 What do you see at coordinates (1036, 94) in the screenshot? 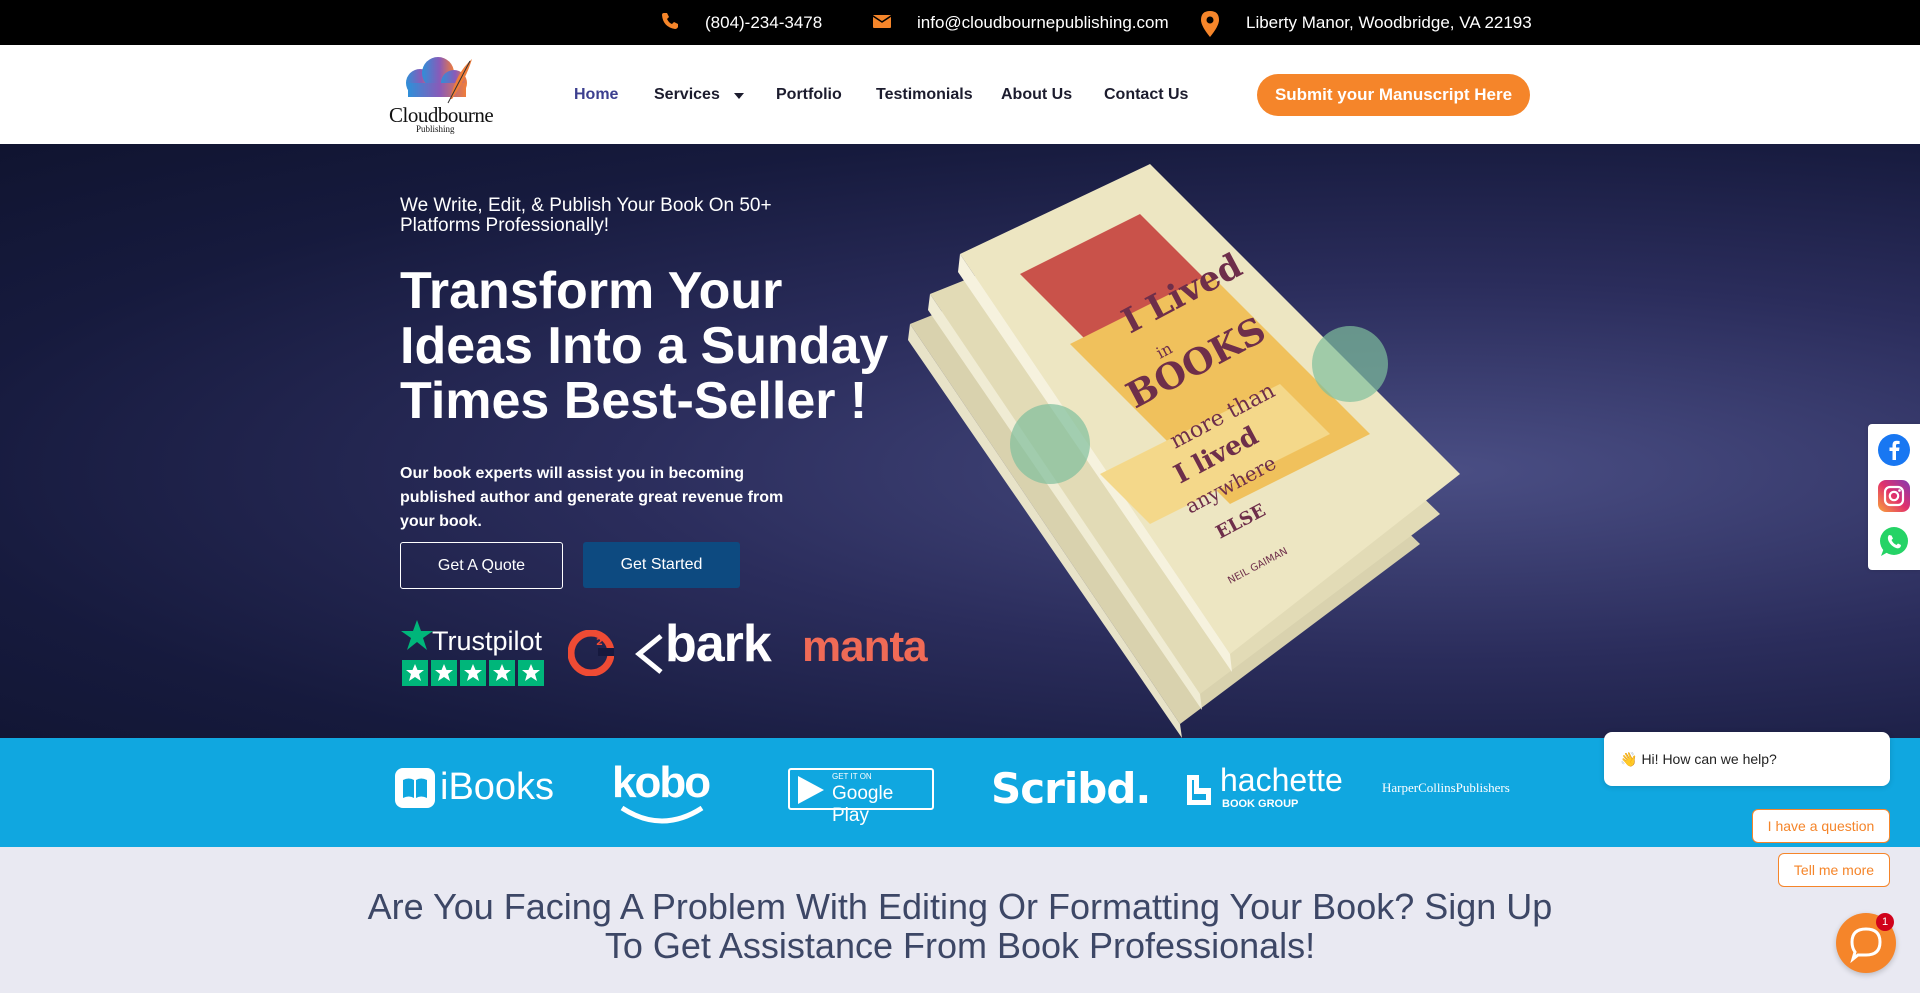
I see `nav-about-us: About Us` at bounding box center [1036, 94].